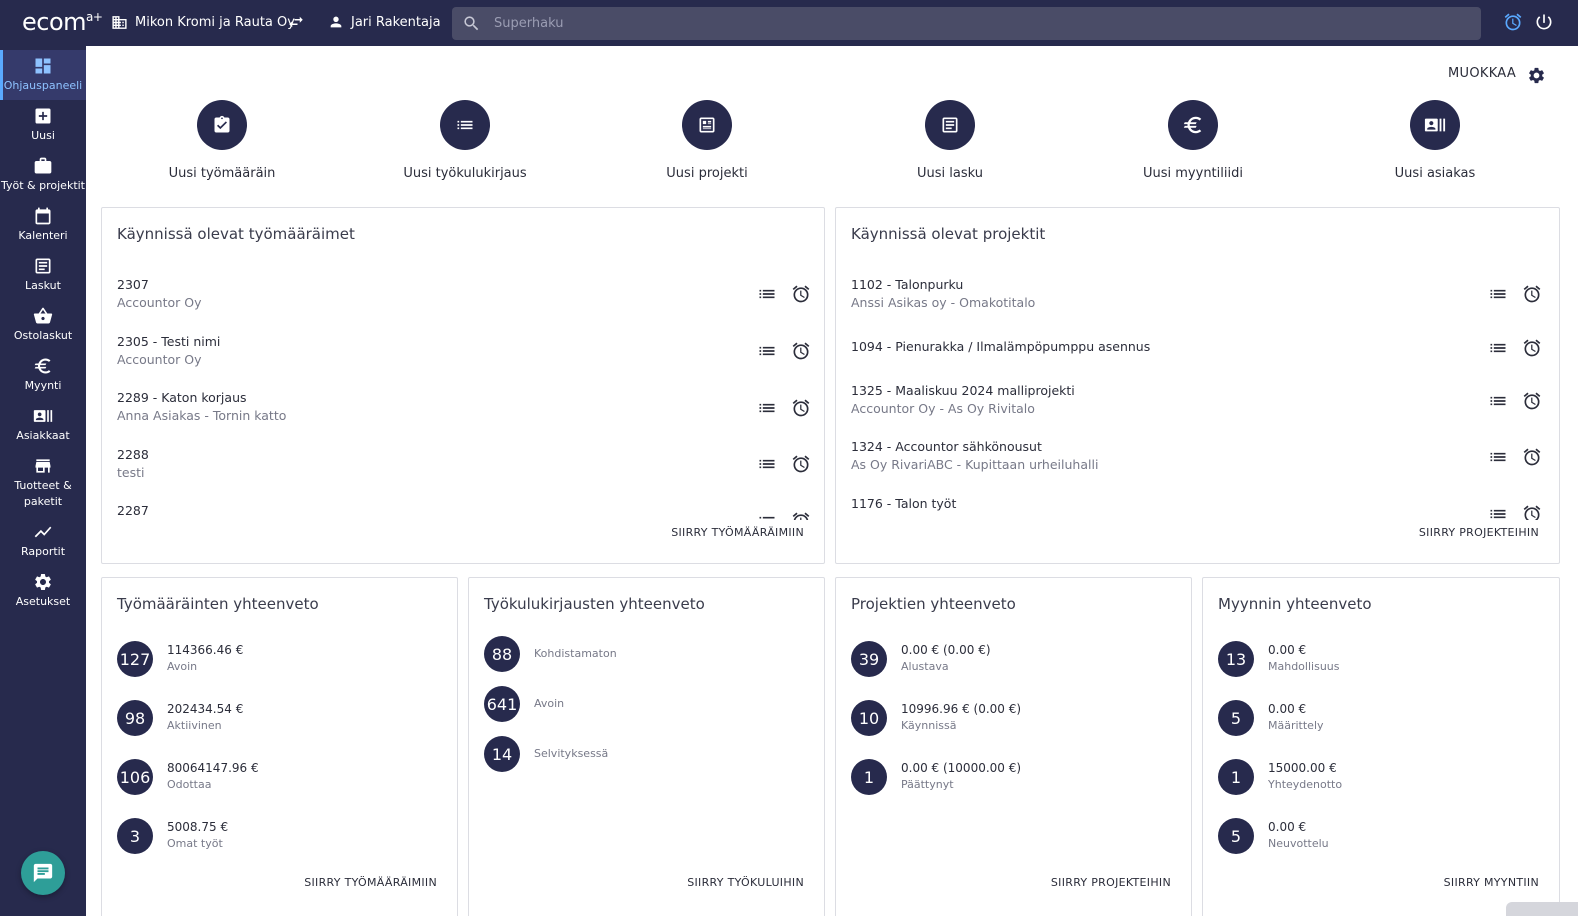 The image size is (1578, 916). What do you see at coordinates (43, 216) in the screenshot?
I see `calendar-icon` at bounding box center [43, 216].